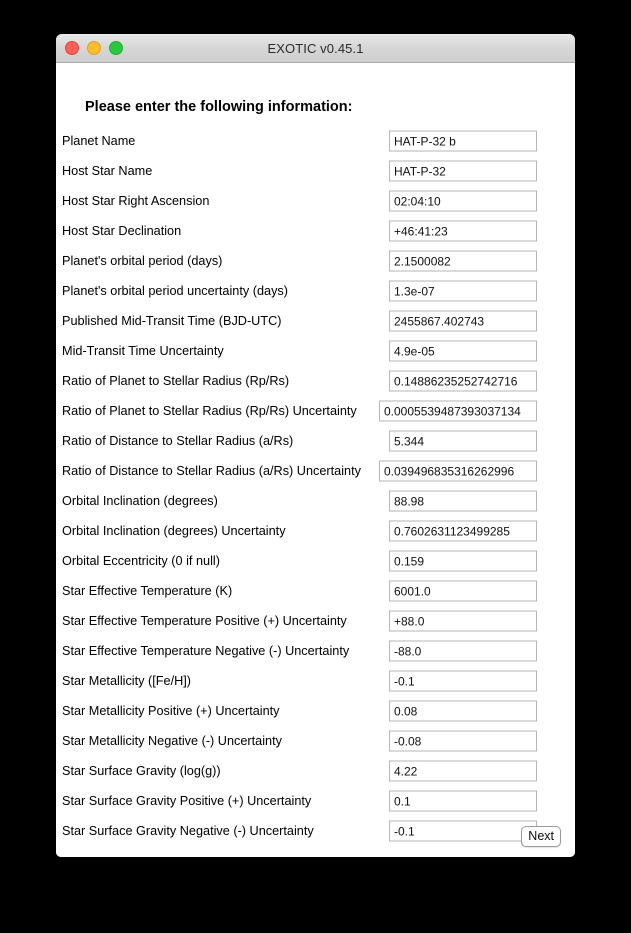 This screenshot has width=631, height=933. I want to click on window-titlebar: EXOTIC v0.45.1, so click(315, 48).